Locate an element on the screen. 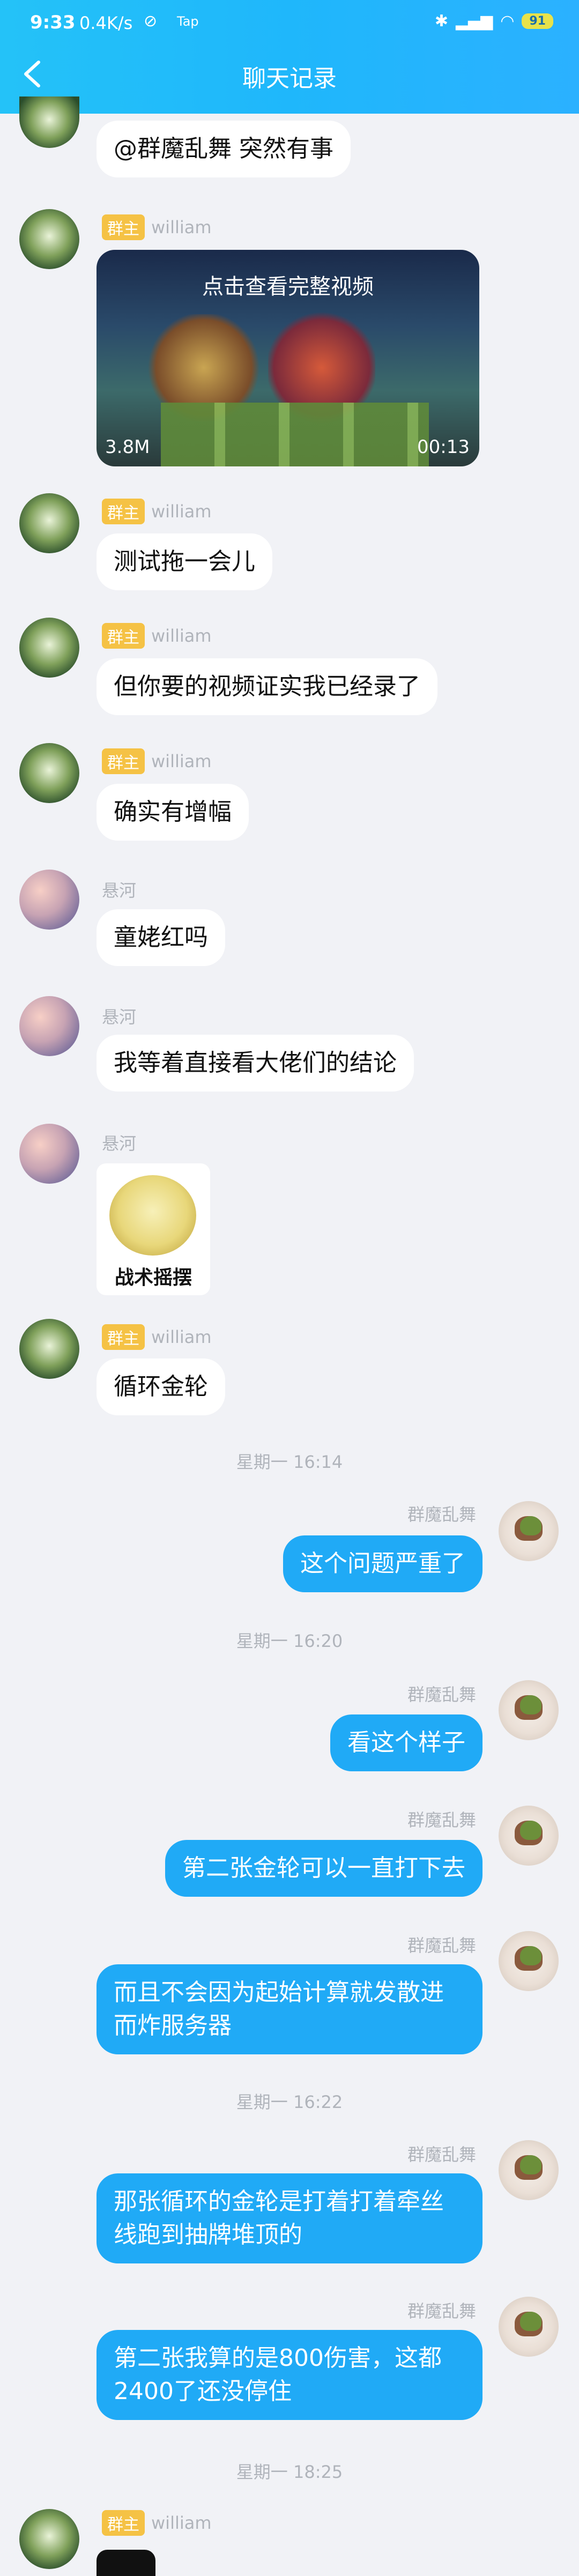  signal-icon: ▂▄▆ is located at coordinates (474, 22).